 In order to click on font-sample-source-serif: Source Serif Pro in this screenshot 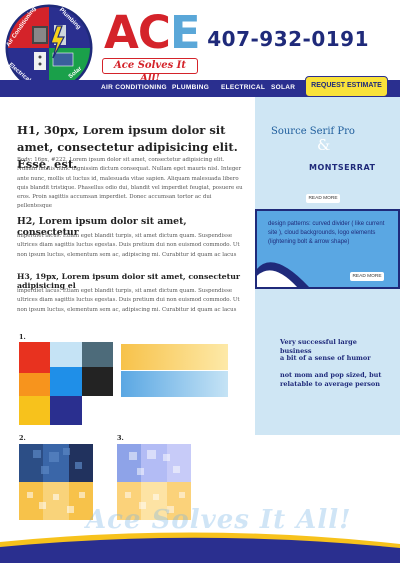, I will do `click(313, 131)`.